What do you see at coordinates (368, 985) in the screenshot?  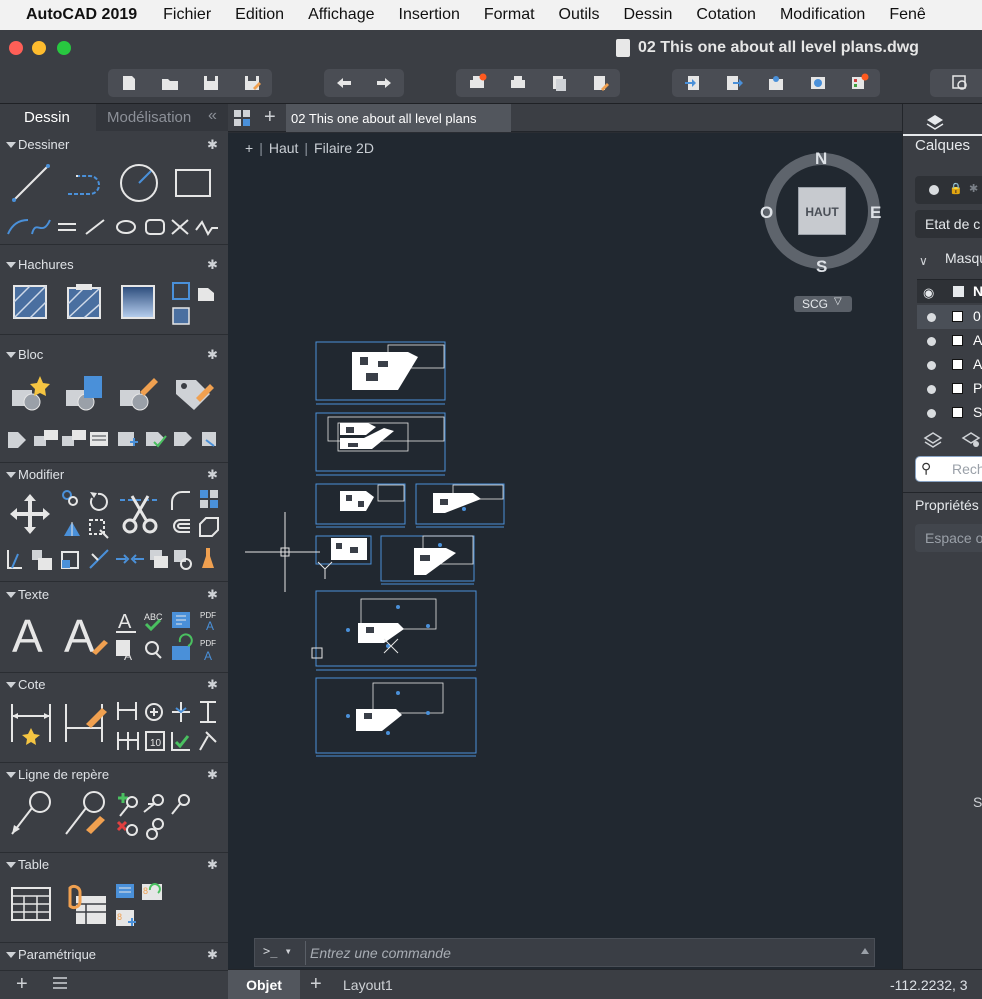 I see `tab-layout1: Layout1` at bounding box center [368, 985].